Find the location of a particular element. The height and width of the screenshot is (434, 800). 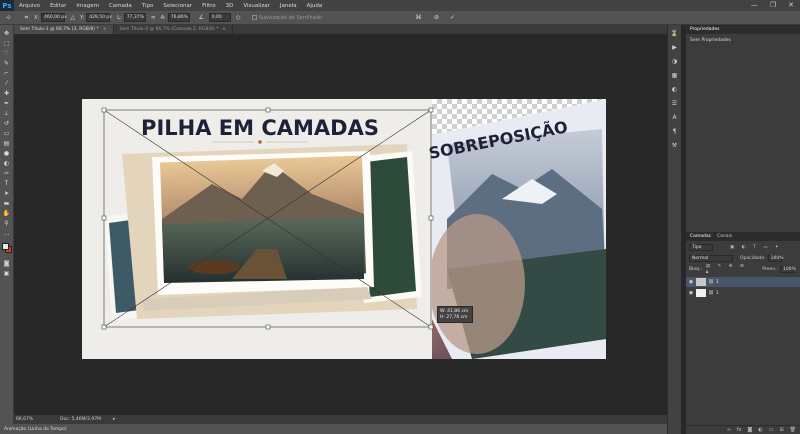

opacity-field: 100% is located at coordinates (775, 258).